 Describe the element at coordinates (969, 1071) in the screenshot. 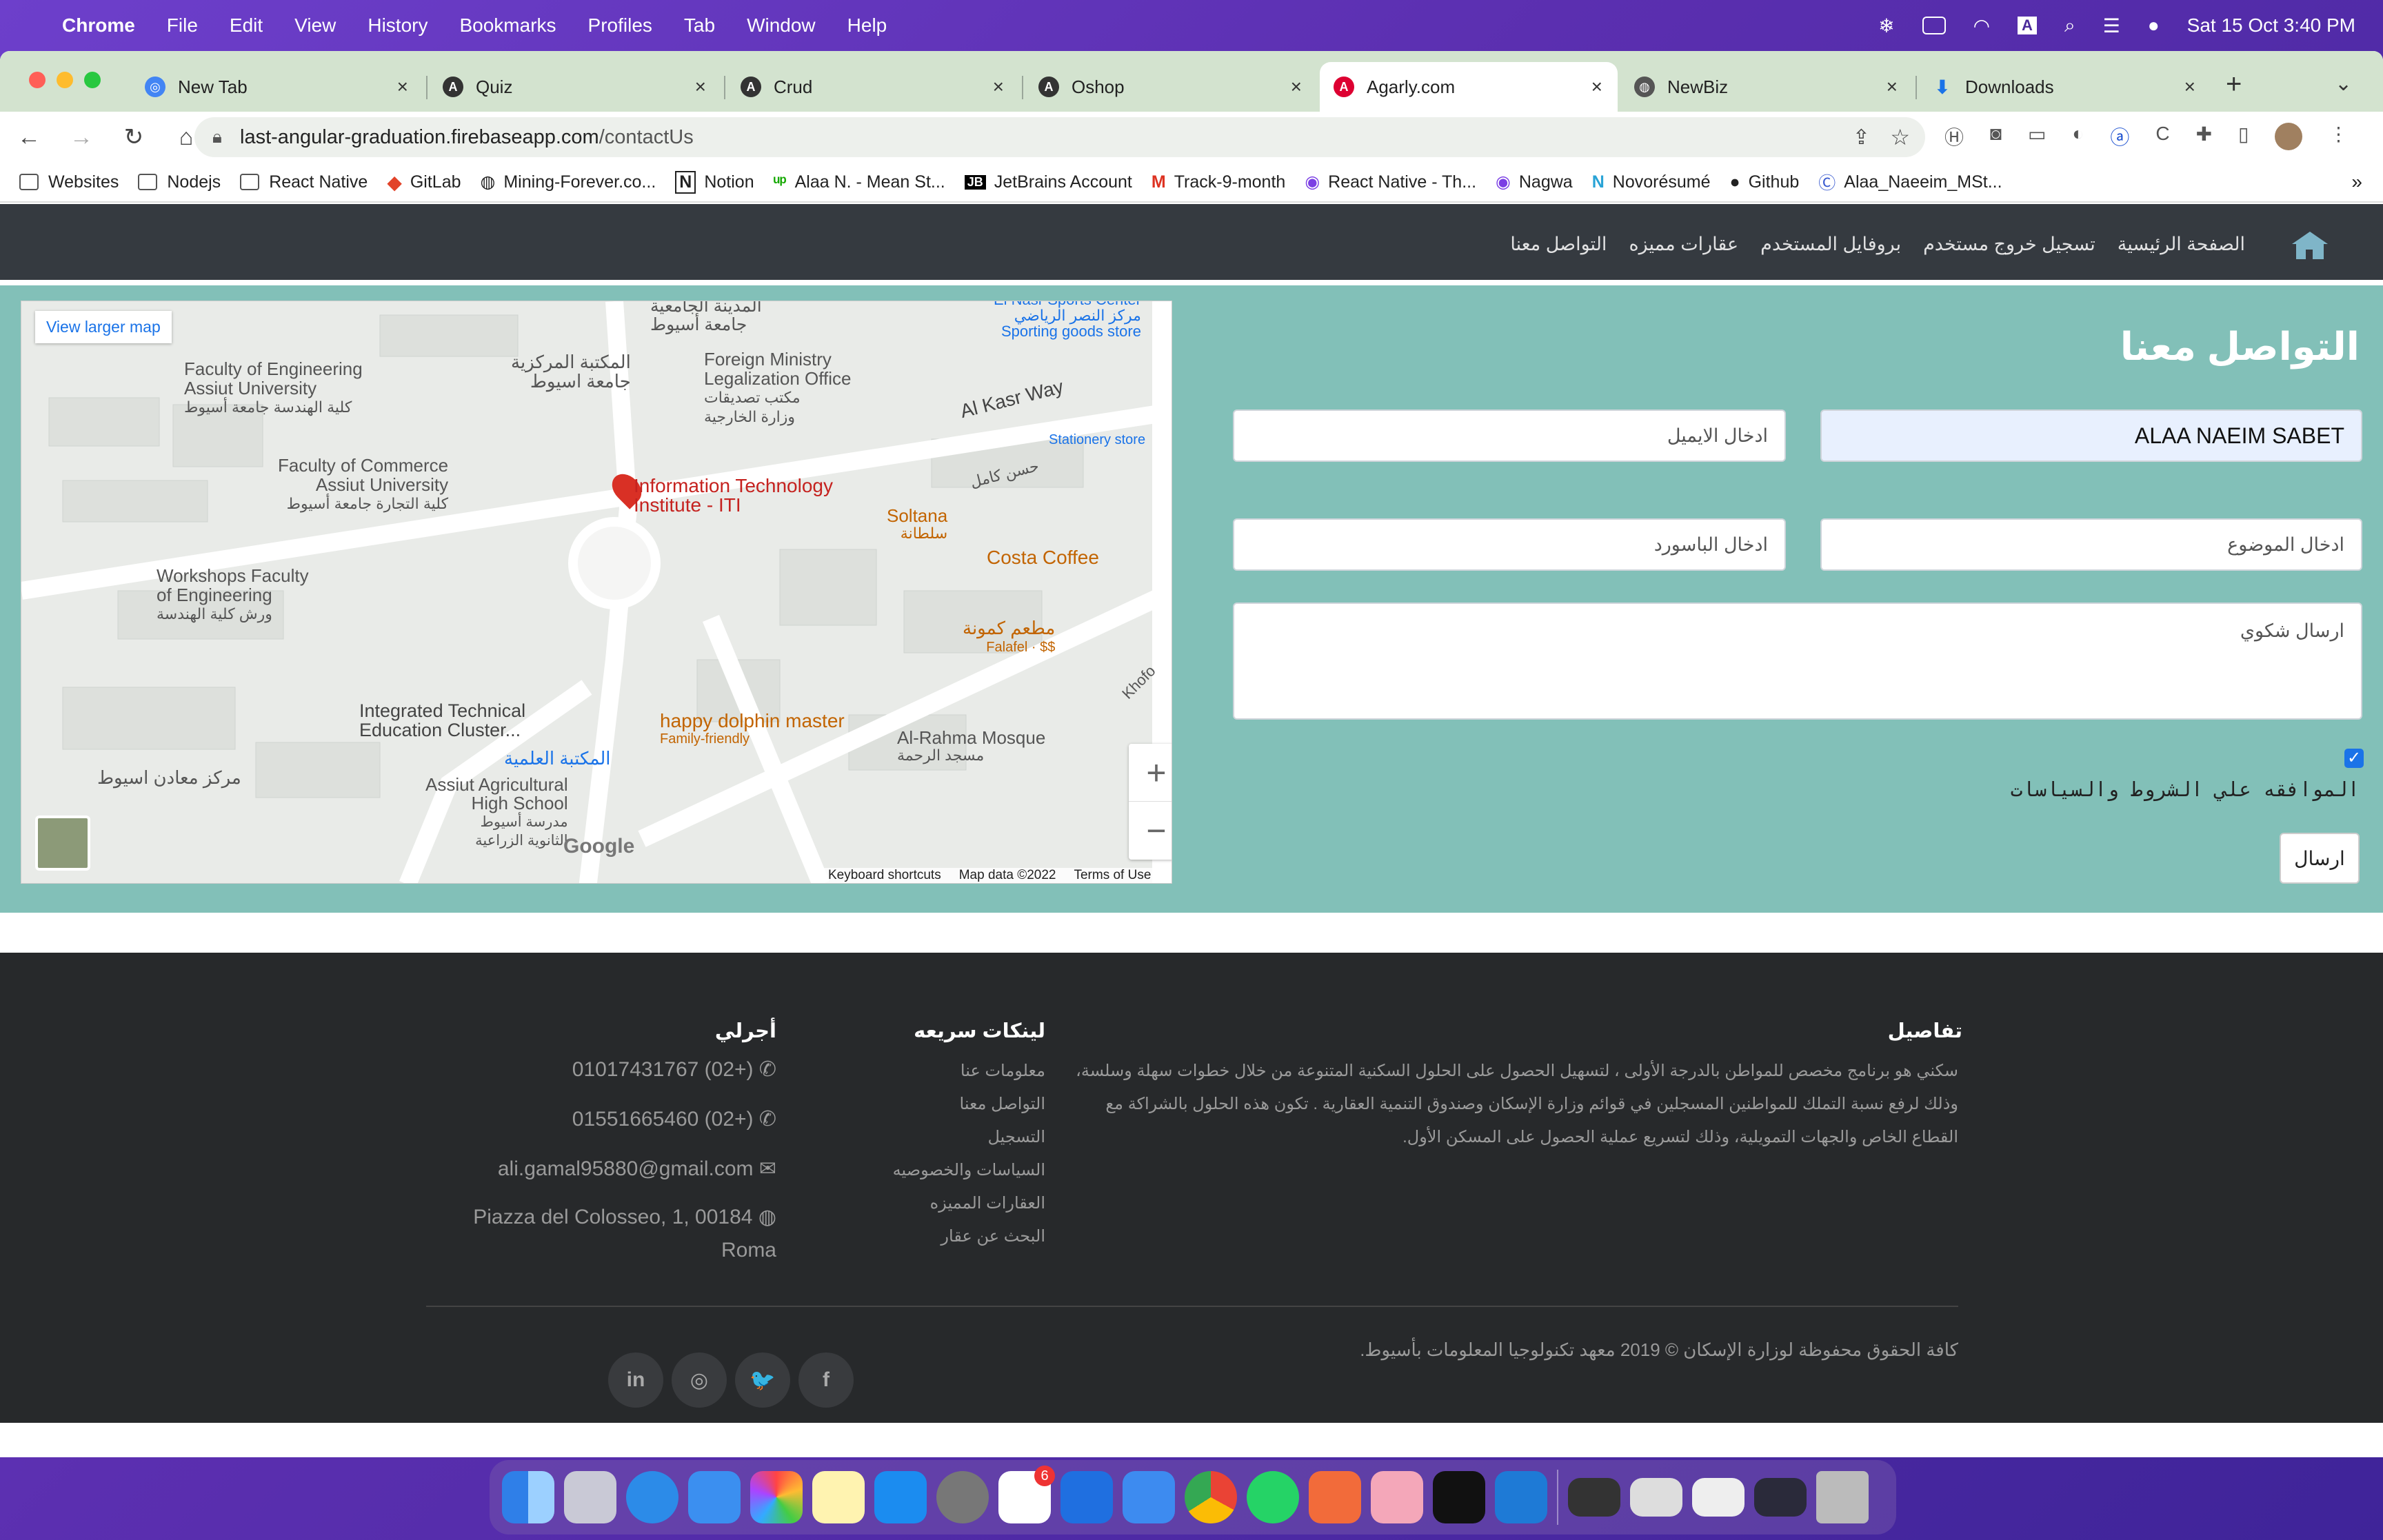

I see `footer-link-about: معلومات عنا` at that location.